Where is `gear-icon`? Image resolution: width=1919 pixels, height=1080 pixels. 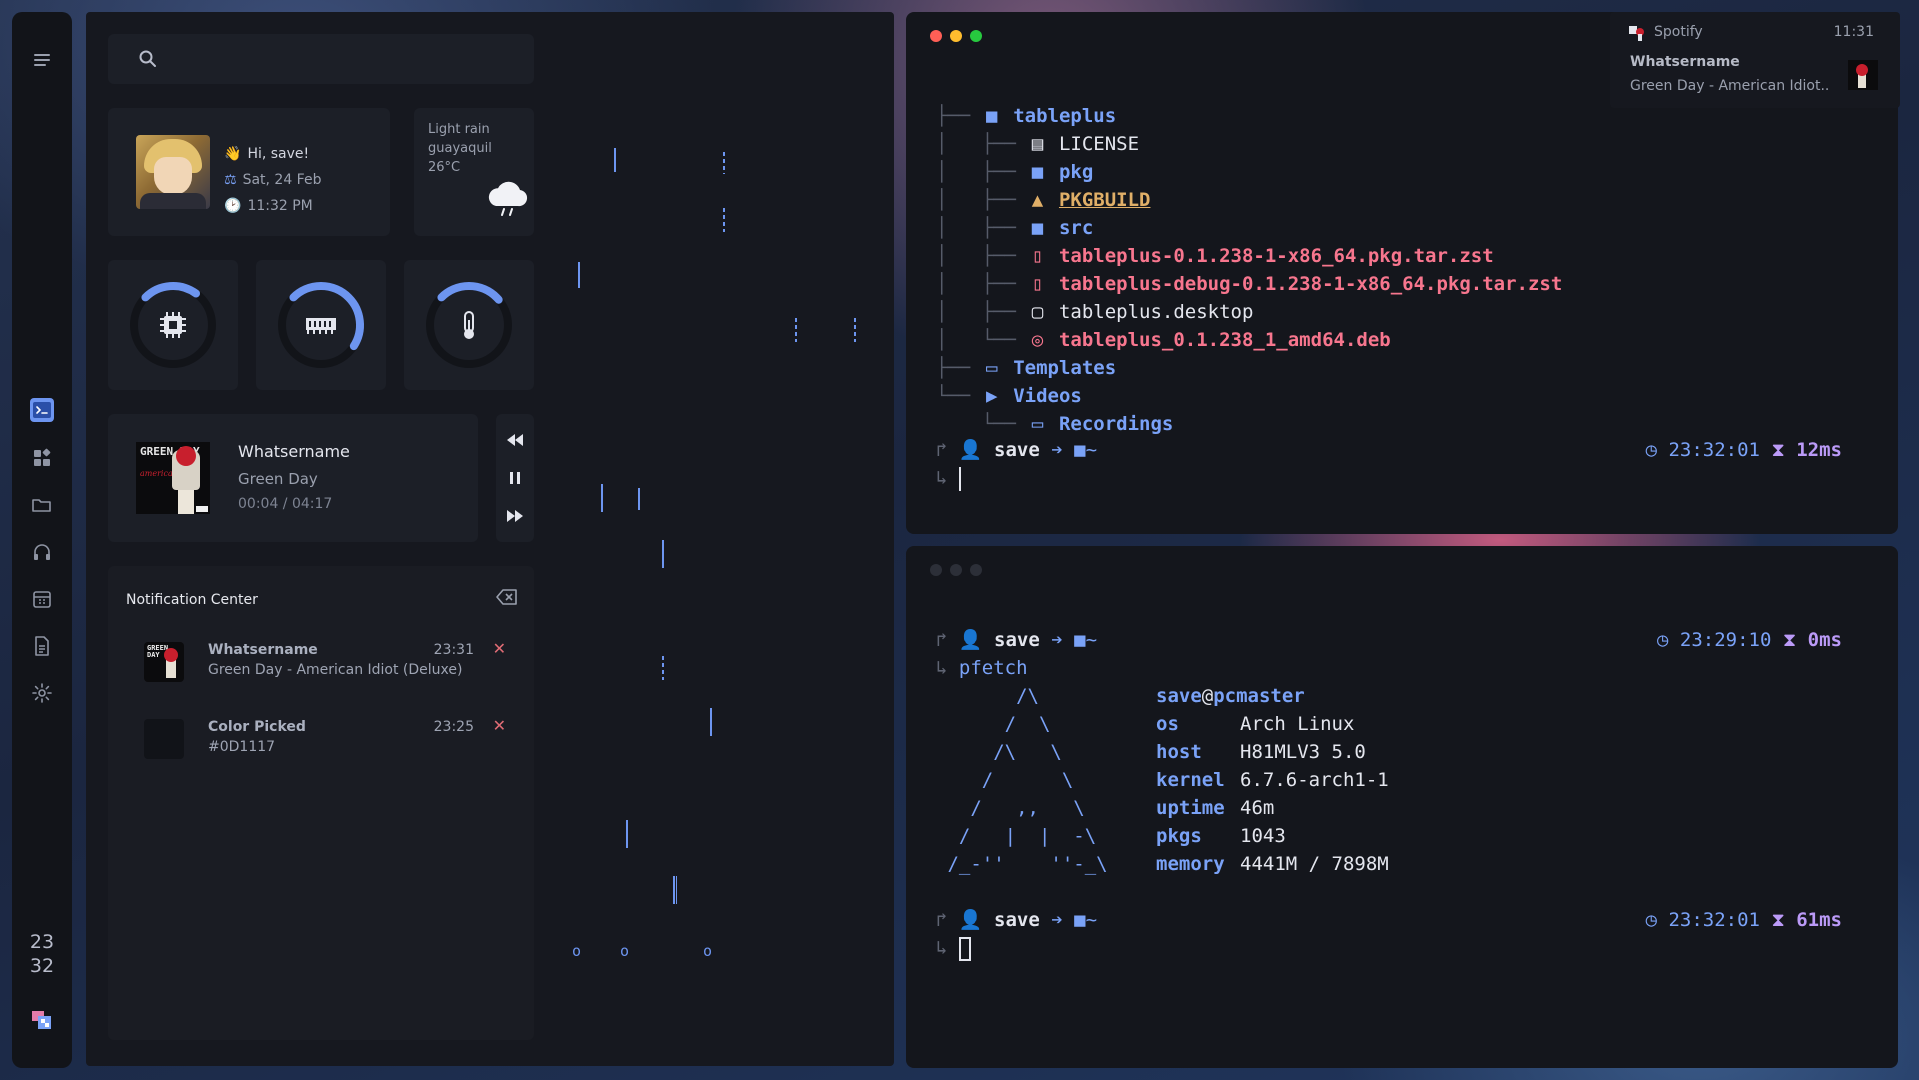 gear-icon is located at coordinates (42, 693).